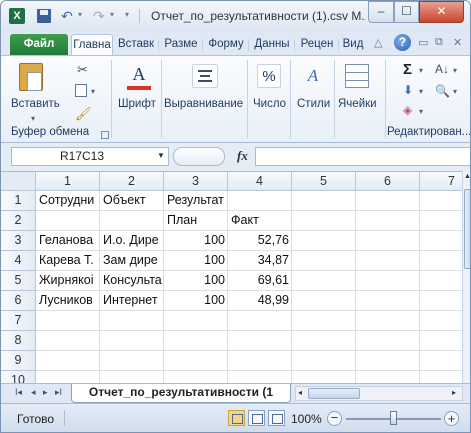  I want to click on row-header: 1, so click(18, 201).